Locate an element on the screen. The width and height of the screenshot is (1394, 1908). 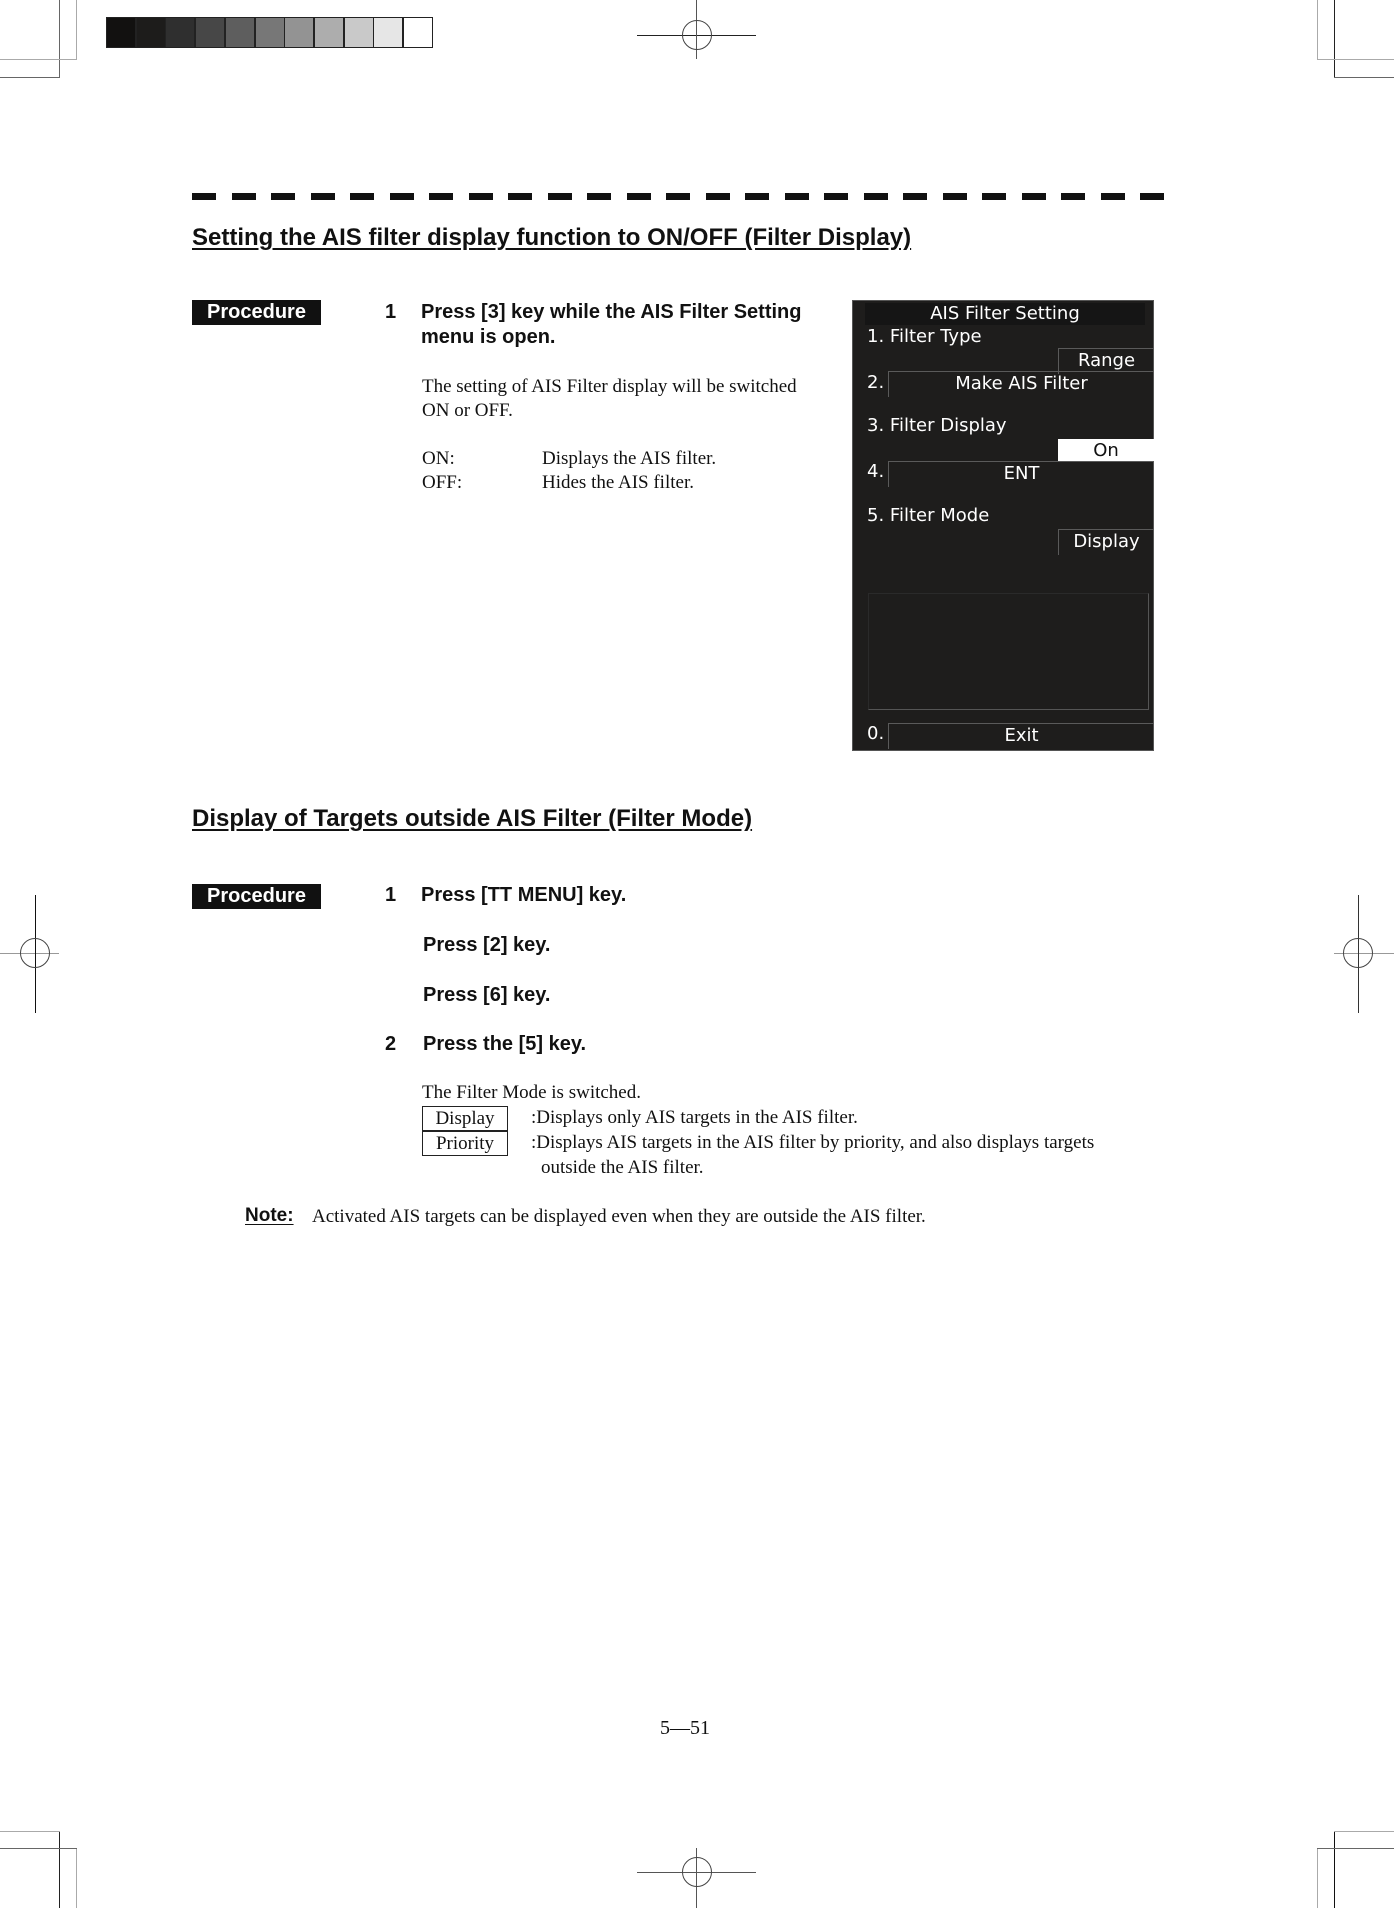
option-term-off: OFF: is located at coordinates (442, 482).